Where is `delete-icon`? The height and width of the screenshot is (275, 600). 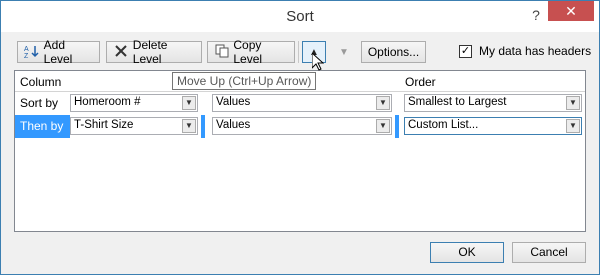
delete-icon is located at coordinates (121, 52).